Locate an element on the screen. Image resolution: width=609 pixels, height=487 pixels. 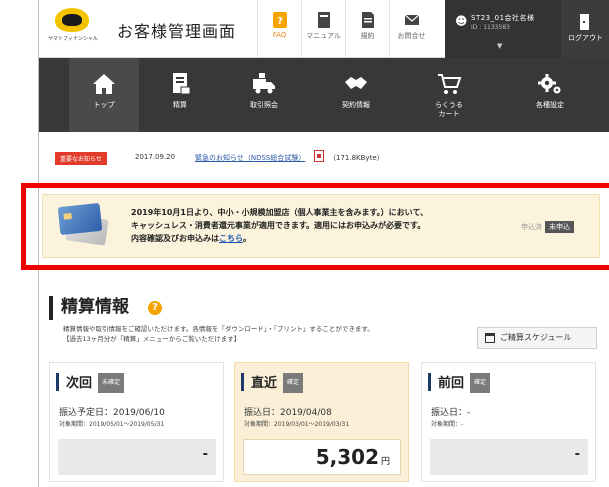
main-nav: トップ 精算 取引照会 契約情報 らくうる カート 各種設定 is located at coordinates (324, 95).